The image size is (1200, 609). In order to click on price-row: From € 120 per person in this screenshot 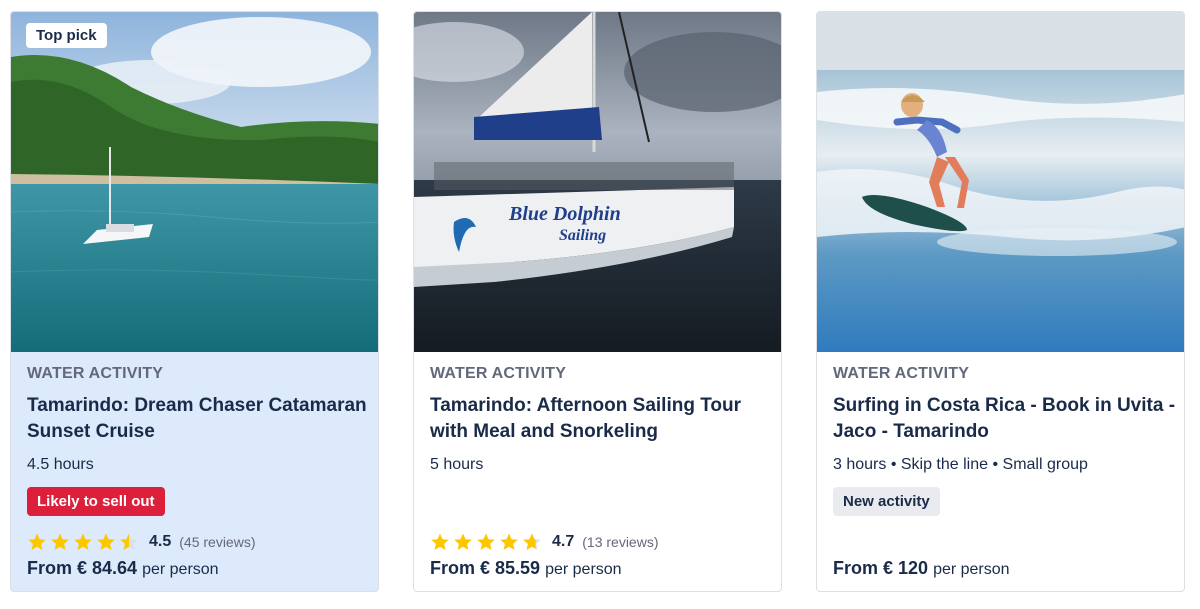, I will do `click(921, 568)`.